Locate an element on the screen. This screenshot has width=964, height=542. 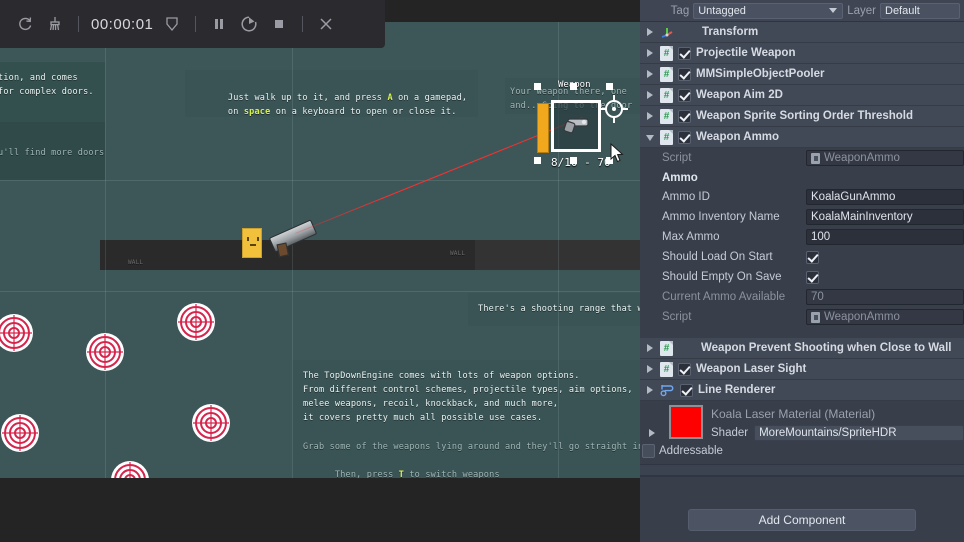
component-row-weapon-aim-2d: # Weapon Aim 2D is located at coordinates (802, 95).